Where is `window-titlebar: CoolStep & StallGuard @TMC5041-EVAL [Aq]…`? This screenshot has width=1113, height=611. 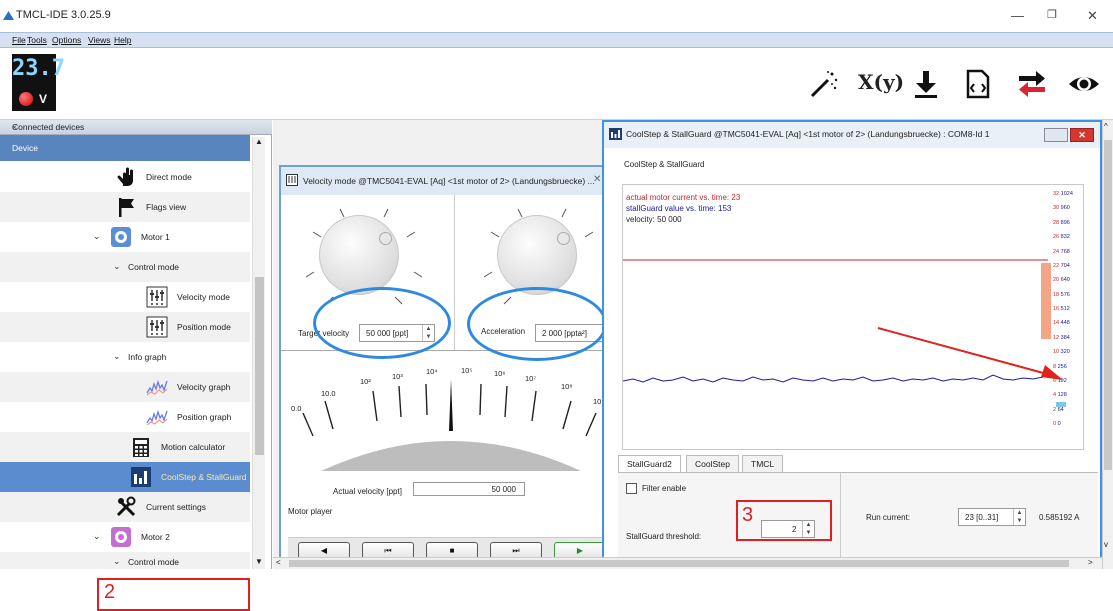 window-titlebar: CoolStep & StallGuard @TMC5041-EVAL [Aq]… is located at coordinates (852, 135).